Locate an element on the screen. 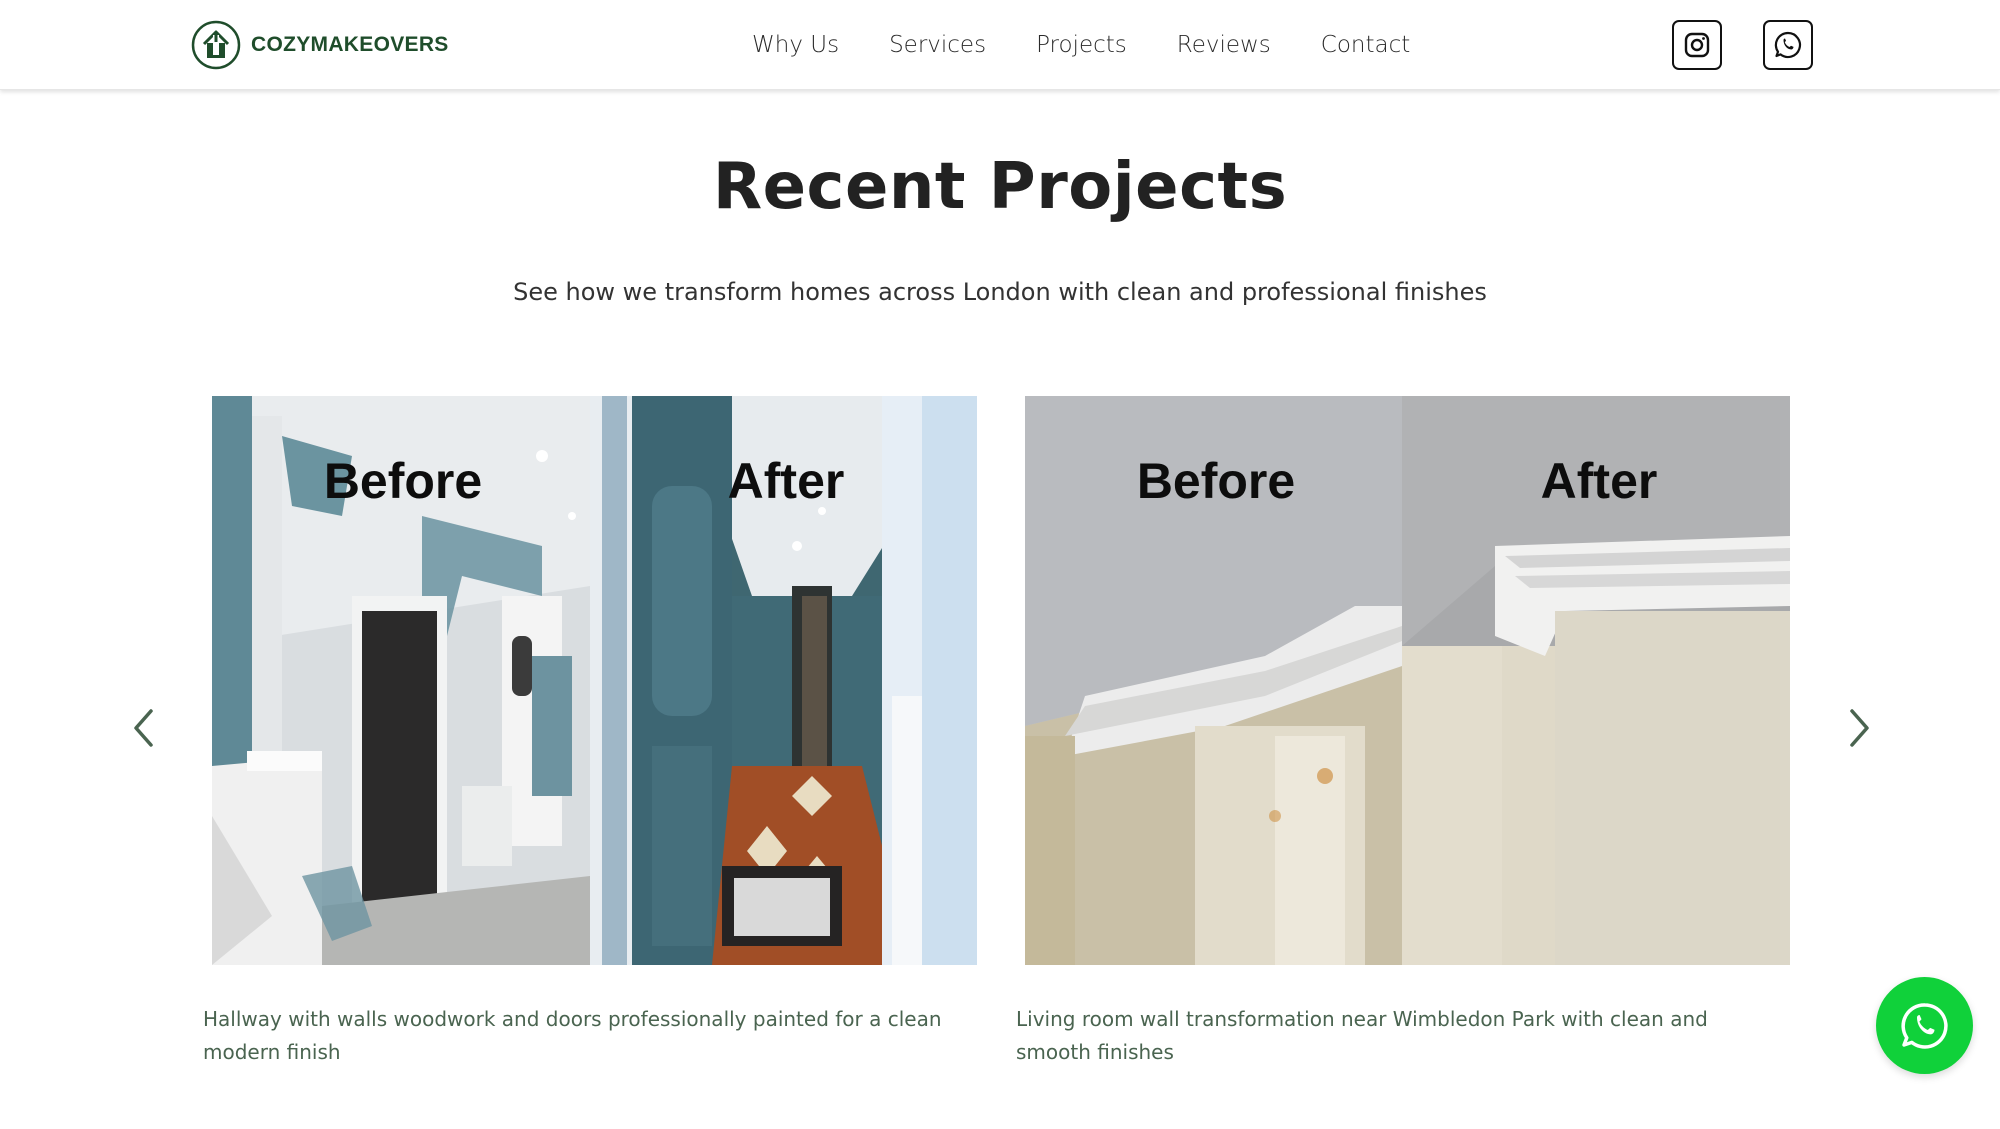 Image resolution: width=2000 pixels, height=1129 pixels. instagram-icon is located at coordinates (1697, 45).